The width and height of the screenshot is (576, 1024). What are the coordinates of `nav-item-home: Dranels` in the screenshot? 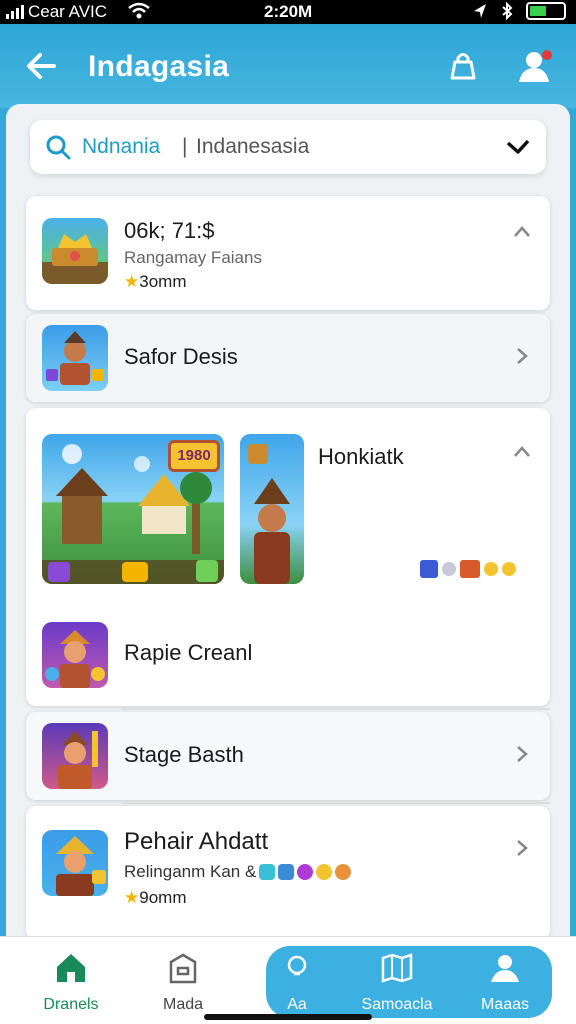 It's located at (71, 980).